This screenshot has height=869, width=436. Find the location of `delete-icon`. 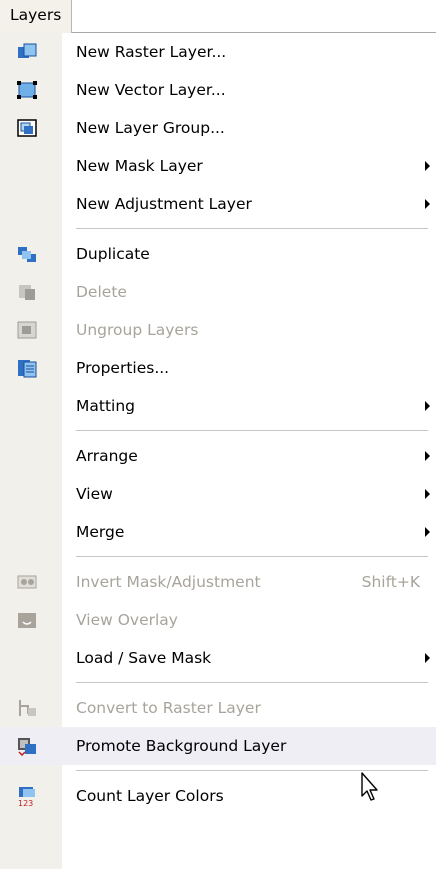

delete-icon is located at coordinates (27, 292).